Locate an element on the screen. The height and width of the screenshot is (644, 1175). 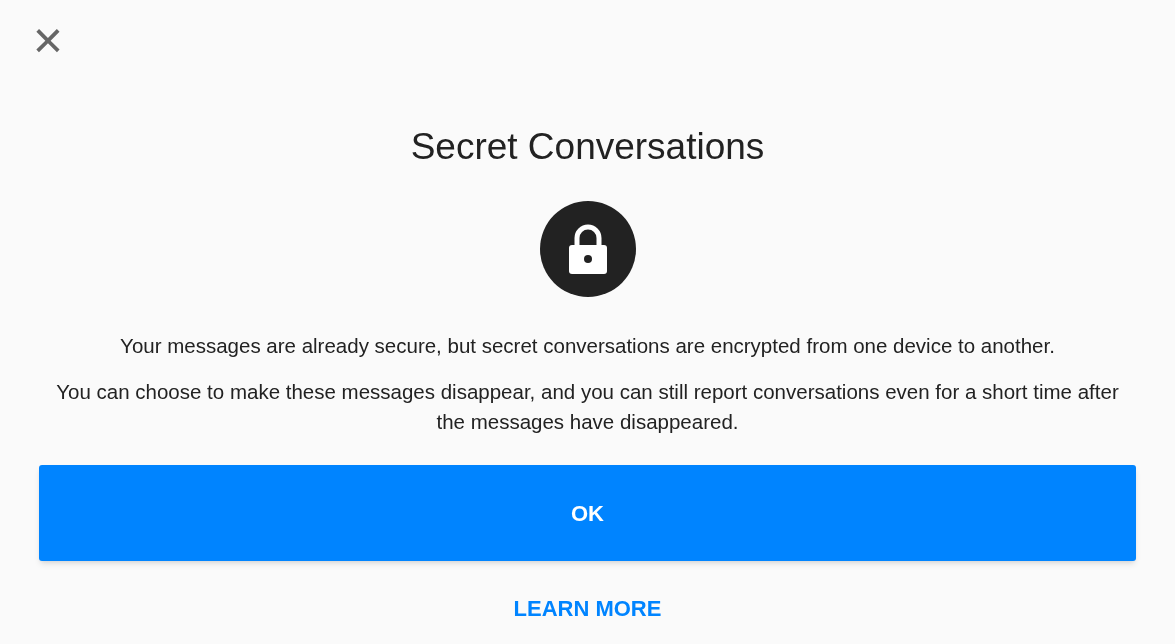
lock-icon is located at coordinates (587, 249).